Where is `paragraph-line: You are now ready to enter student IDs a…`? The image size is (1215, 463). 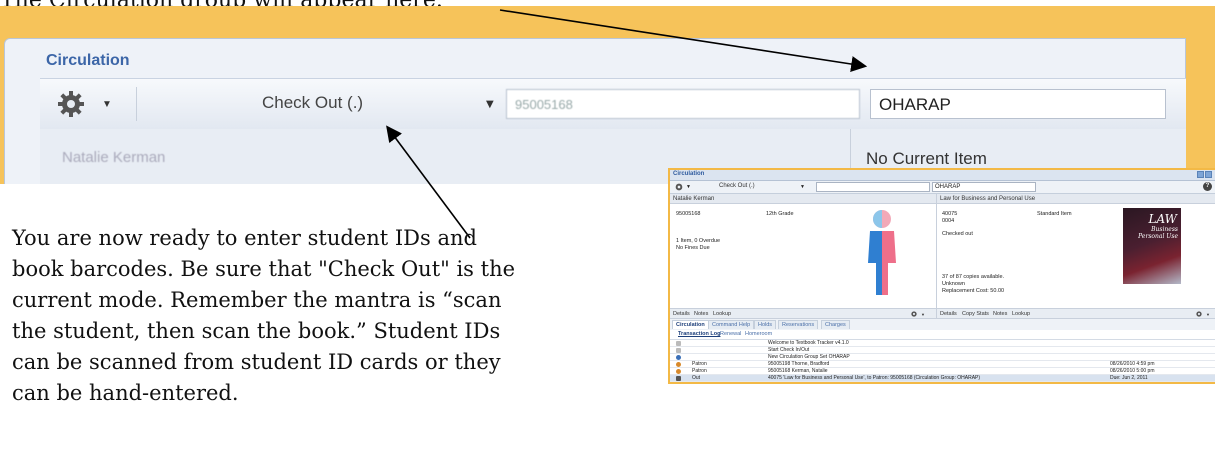
paragraph-line: You are now ready to enter student IDs a… is located at coordinates (244, 238).